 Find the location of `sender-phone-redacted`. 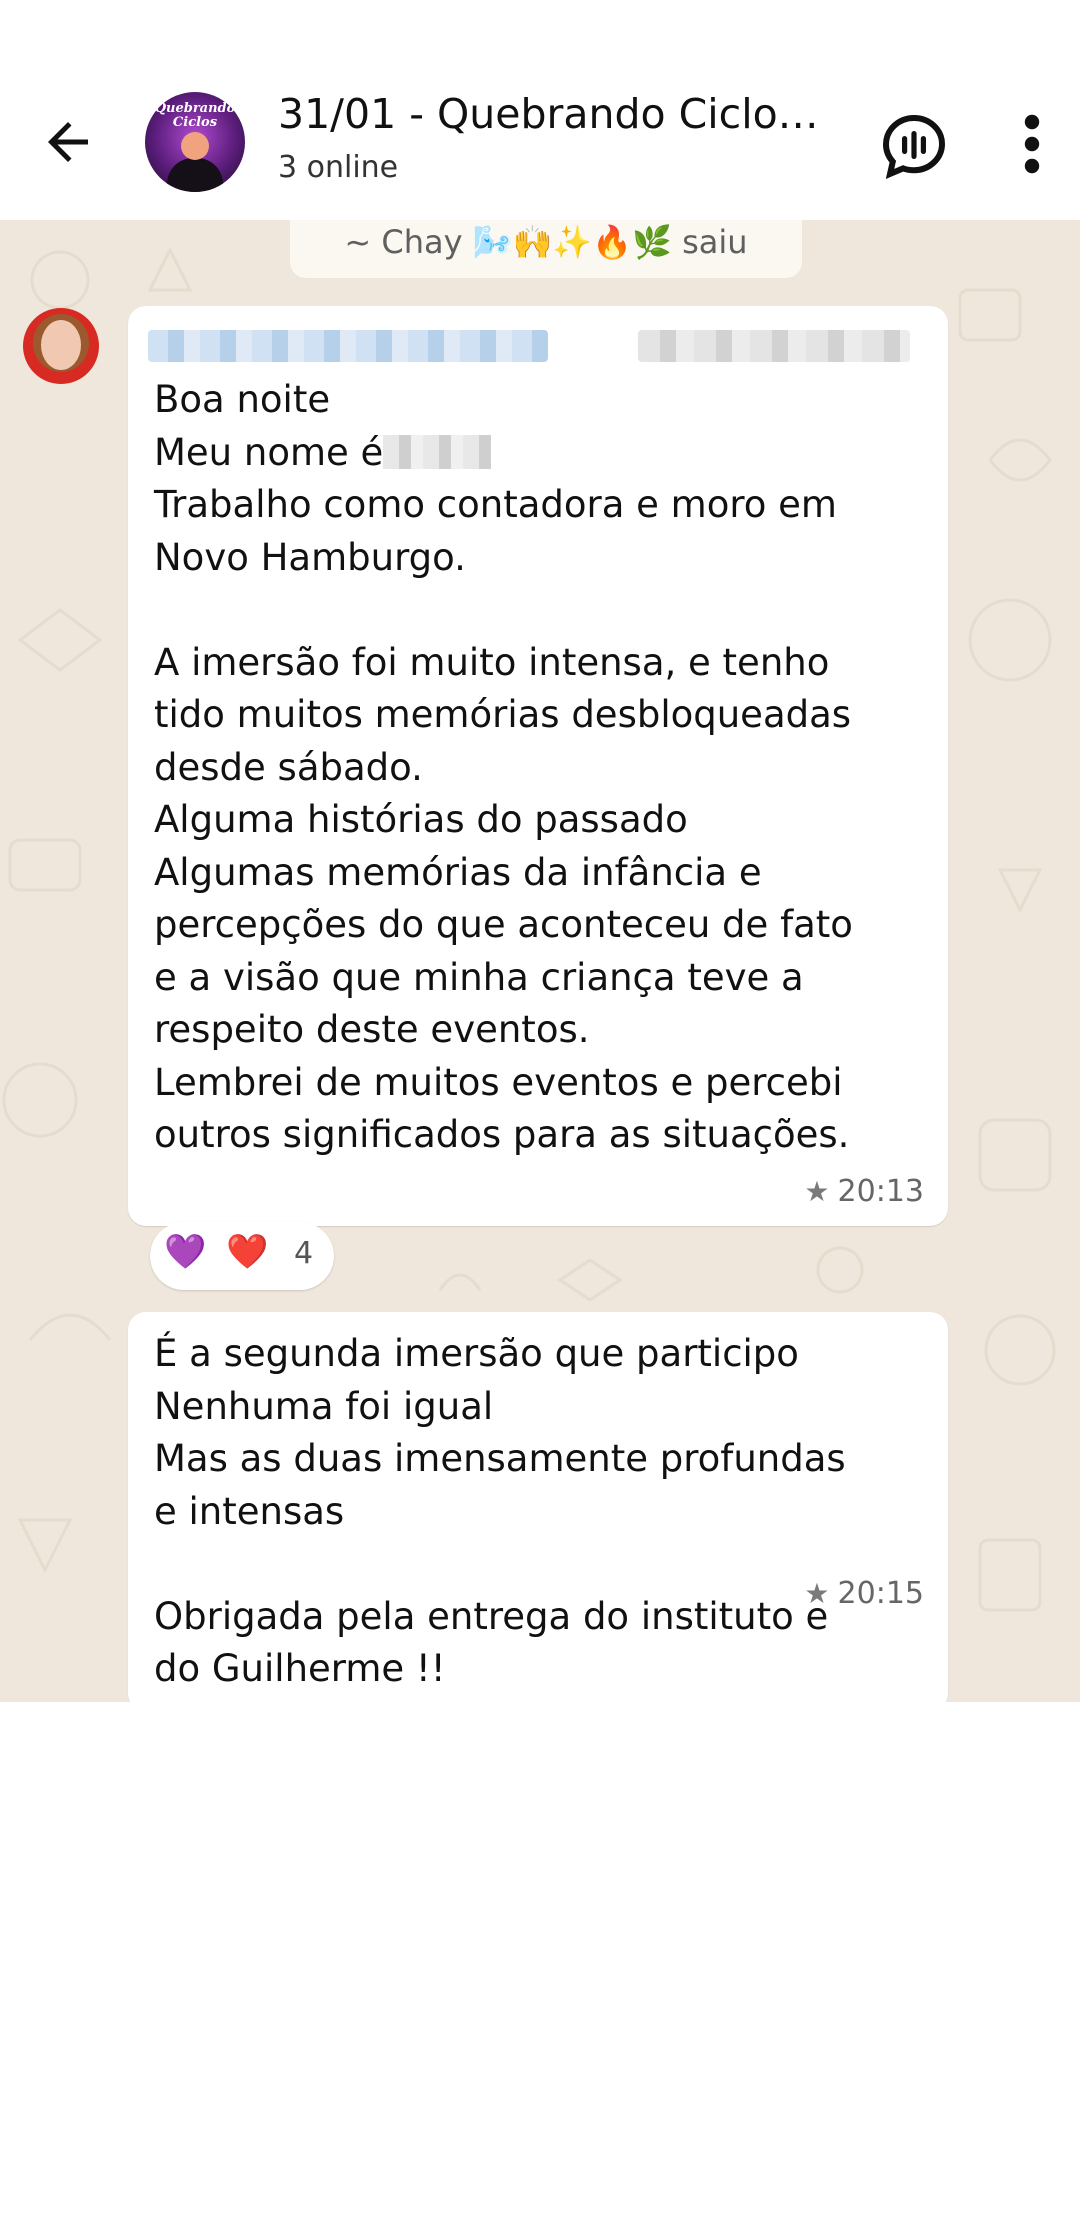

sender-phone-redacted is located at coordinates (774, 346).